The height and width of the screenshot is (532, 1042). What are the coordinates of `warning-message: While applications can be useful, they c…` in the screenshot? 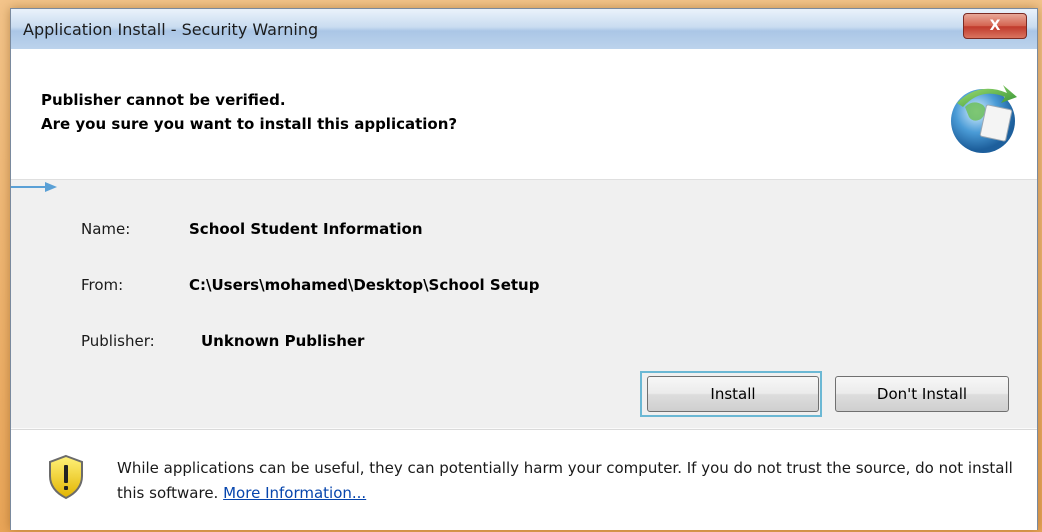 It's located at (567, 481).